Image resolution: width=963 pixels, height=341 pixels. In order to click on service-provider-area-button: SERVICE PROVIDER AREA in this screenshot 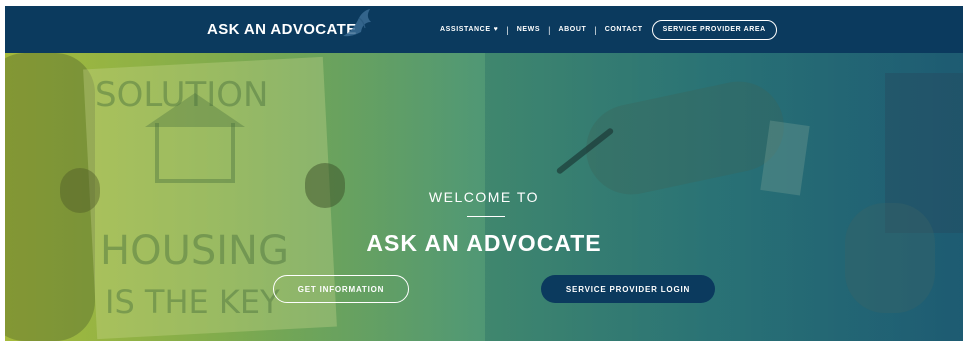, I will do `click(714, 29)`.